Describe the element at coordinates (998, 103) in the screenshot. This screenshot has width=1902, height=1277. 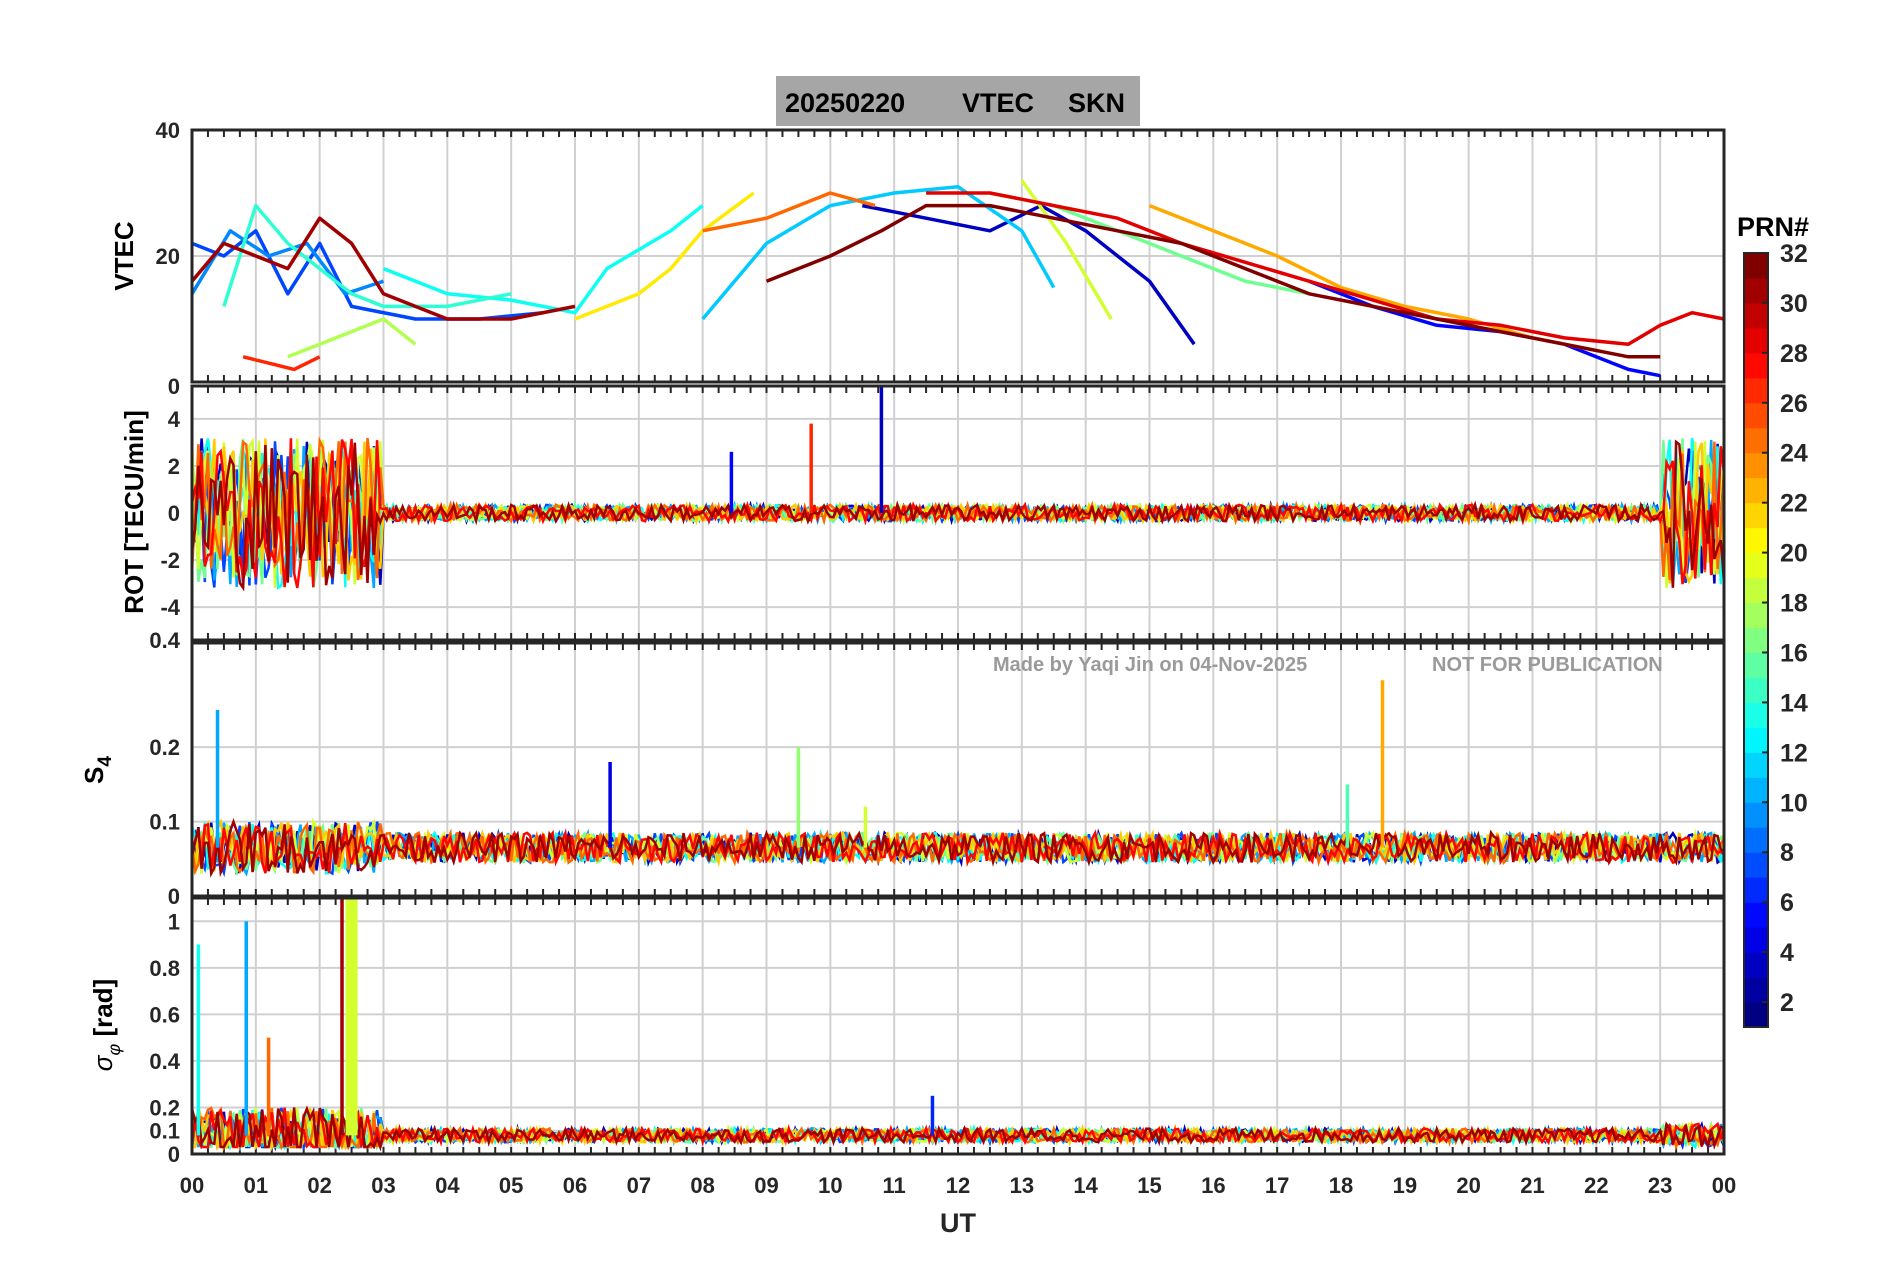
I see `title-product: VTEC` at that location.